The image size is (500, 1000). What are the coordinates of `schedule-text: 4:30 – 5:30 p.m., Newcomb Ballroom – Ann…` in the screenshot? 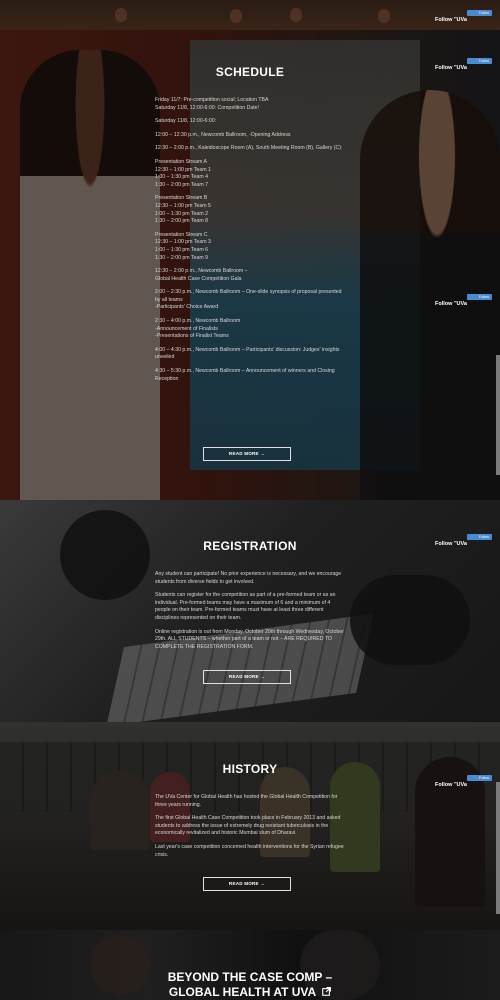 It's located at (245, 375).